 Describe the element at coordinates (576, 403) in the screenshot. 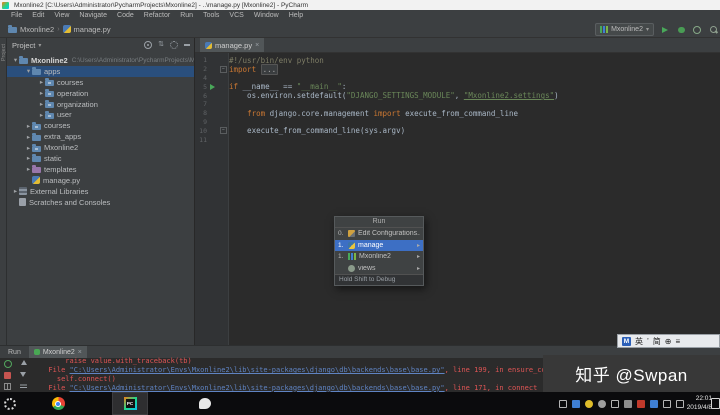

I see `app-blue-icon` at that location.